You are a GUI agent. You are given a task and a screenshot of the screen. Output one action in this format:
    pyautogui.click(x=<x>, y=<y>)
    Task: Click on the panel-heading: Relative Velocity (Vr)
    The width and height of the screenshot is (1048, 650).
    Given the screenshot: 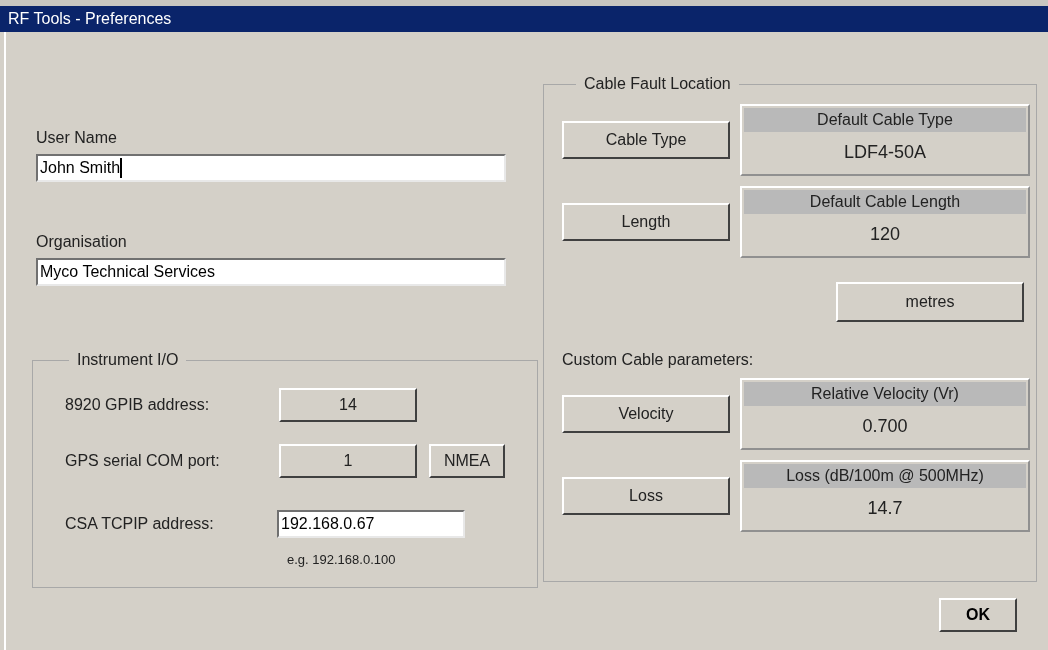 What is the action you would take?
    pyautogui.click(x=885, y=394)
    